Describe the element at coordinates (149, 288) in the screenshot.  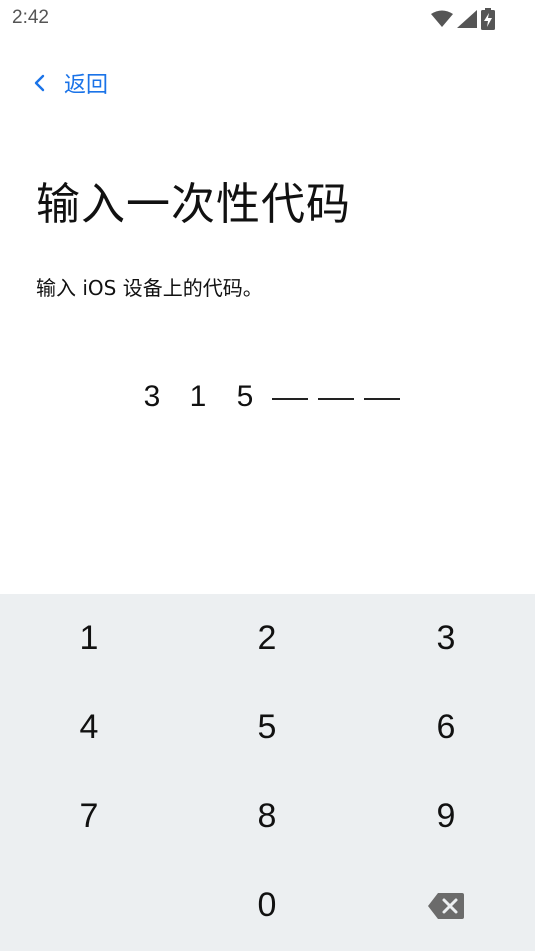
I see `page-subtitle: 输入 iOS 设备上的代码。` at that location.